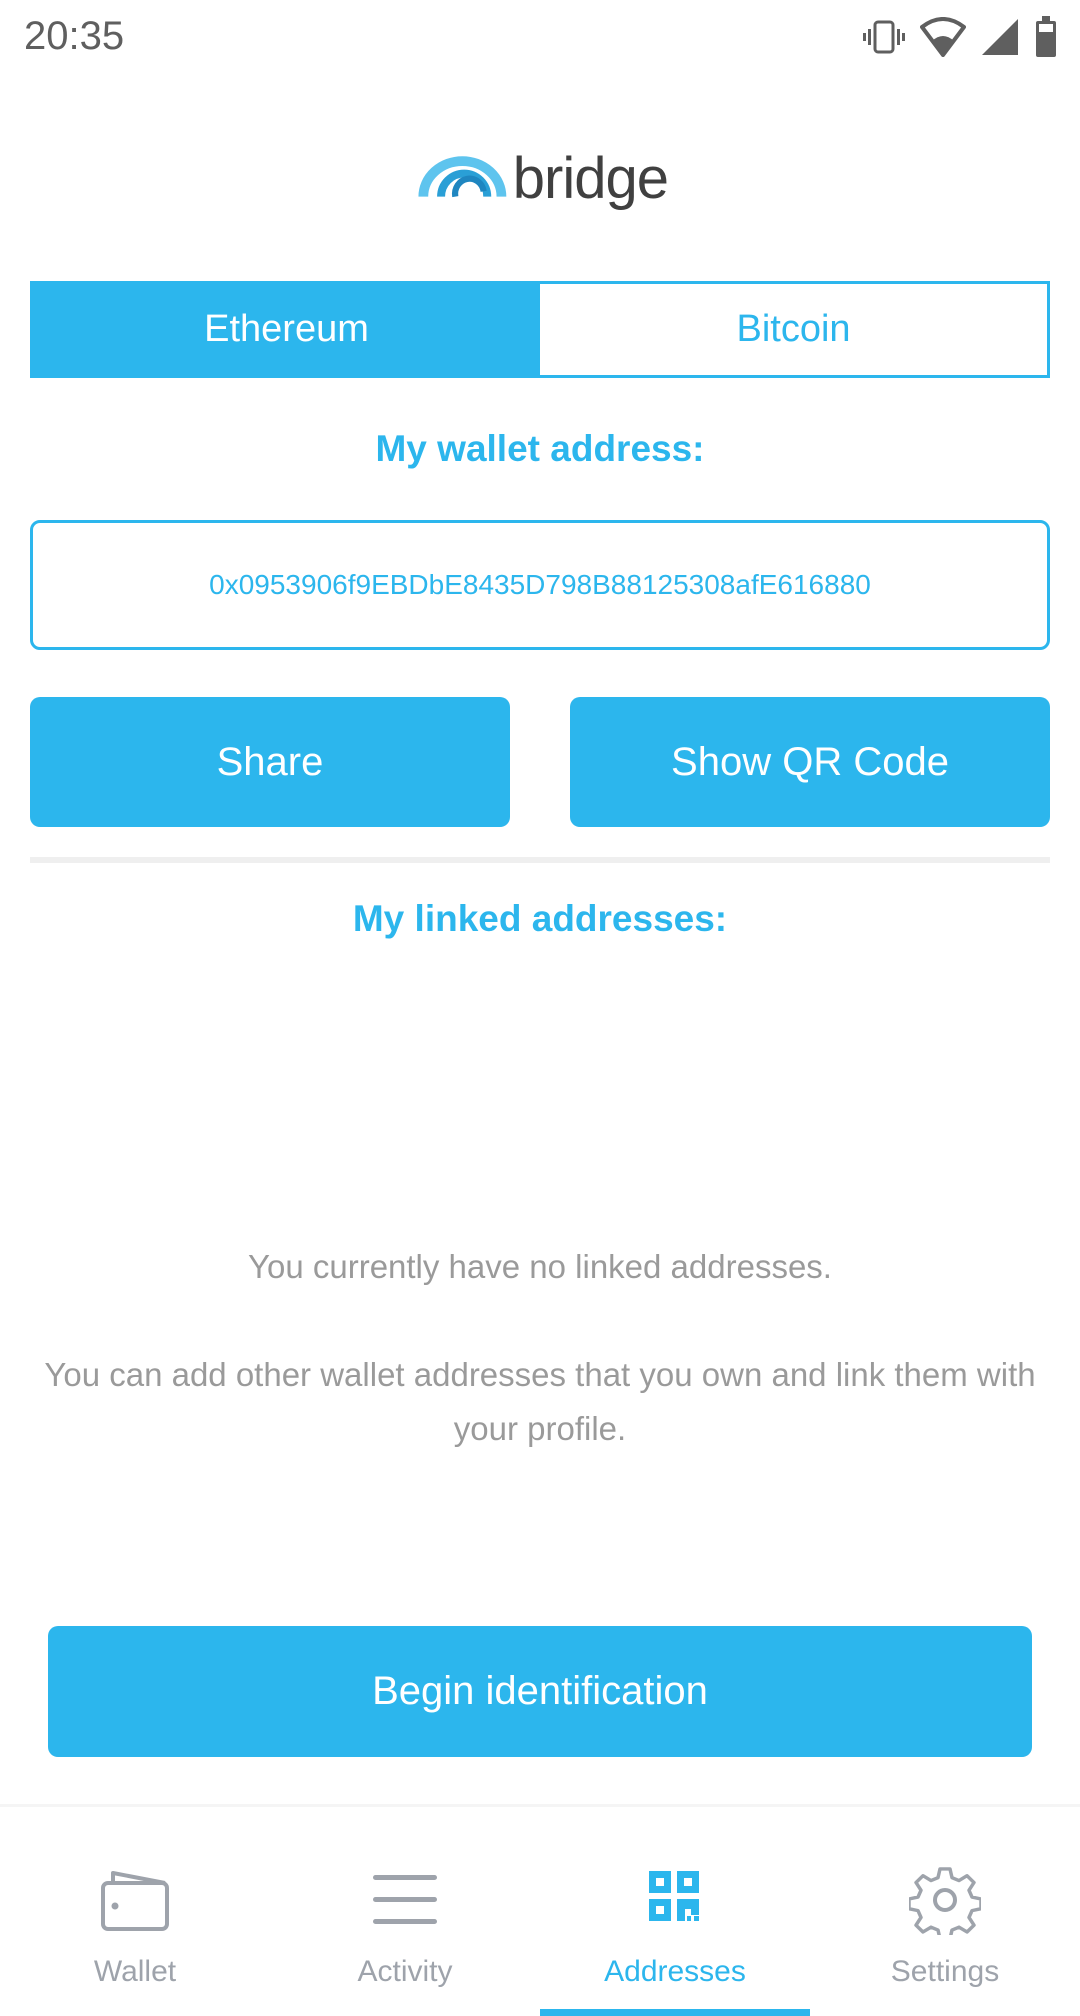 The image size is (1080, 2016). Describe the element at coordinates (1000, 37) in the screenshot. I see `signal-icon` at that location.